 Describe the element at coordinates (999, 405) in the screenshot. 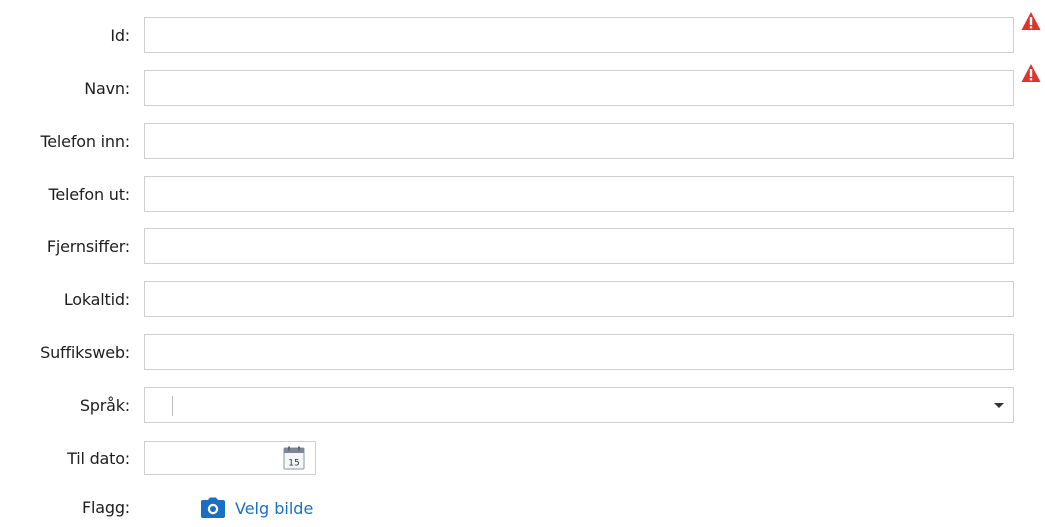

I see `chevron-down-icon` at that location.